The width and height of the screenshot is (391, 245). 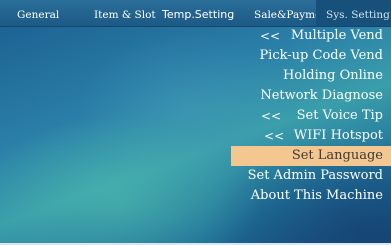 What do you see at coordinates (337, 36) in the screenshot?
I see `menu-item-multiple-vend: Multiple Vend` at bounding box center [337, 36].